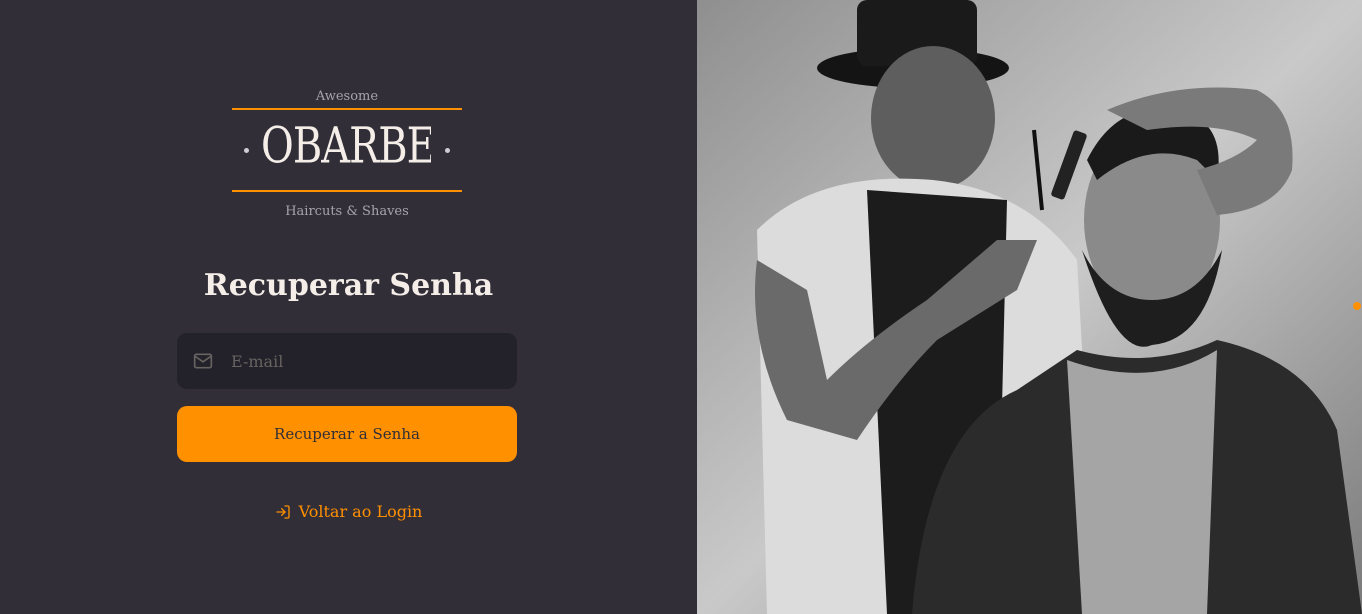 Image resolution: width=1362 pixels, height=614 pixels. What do you see at coordinates (246, 150) in the screenshot?
I see `logo-left-dot` at bounding box center [246, 150].